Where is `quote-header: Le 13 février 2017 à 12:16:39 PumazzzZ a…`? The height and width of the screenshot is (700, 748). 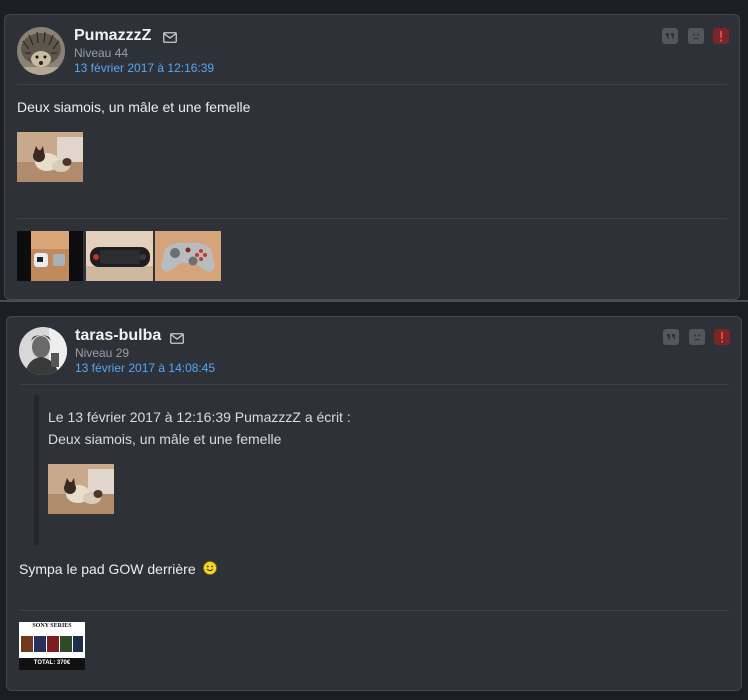 quote-header: Le 13 février 2017 à 12:16:39 PumazzzZ a… is located at coordinates (199, 417).